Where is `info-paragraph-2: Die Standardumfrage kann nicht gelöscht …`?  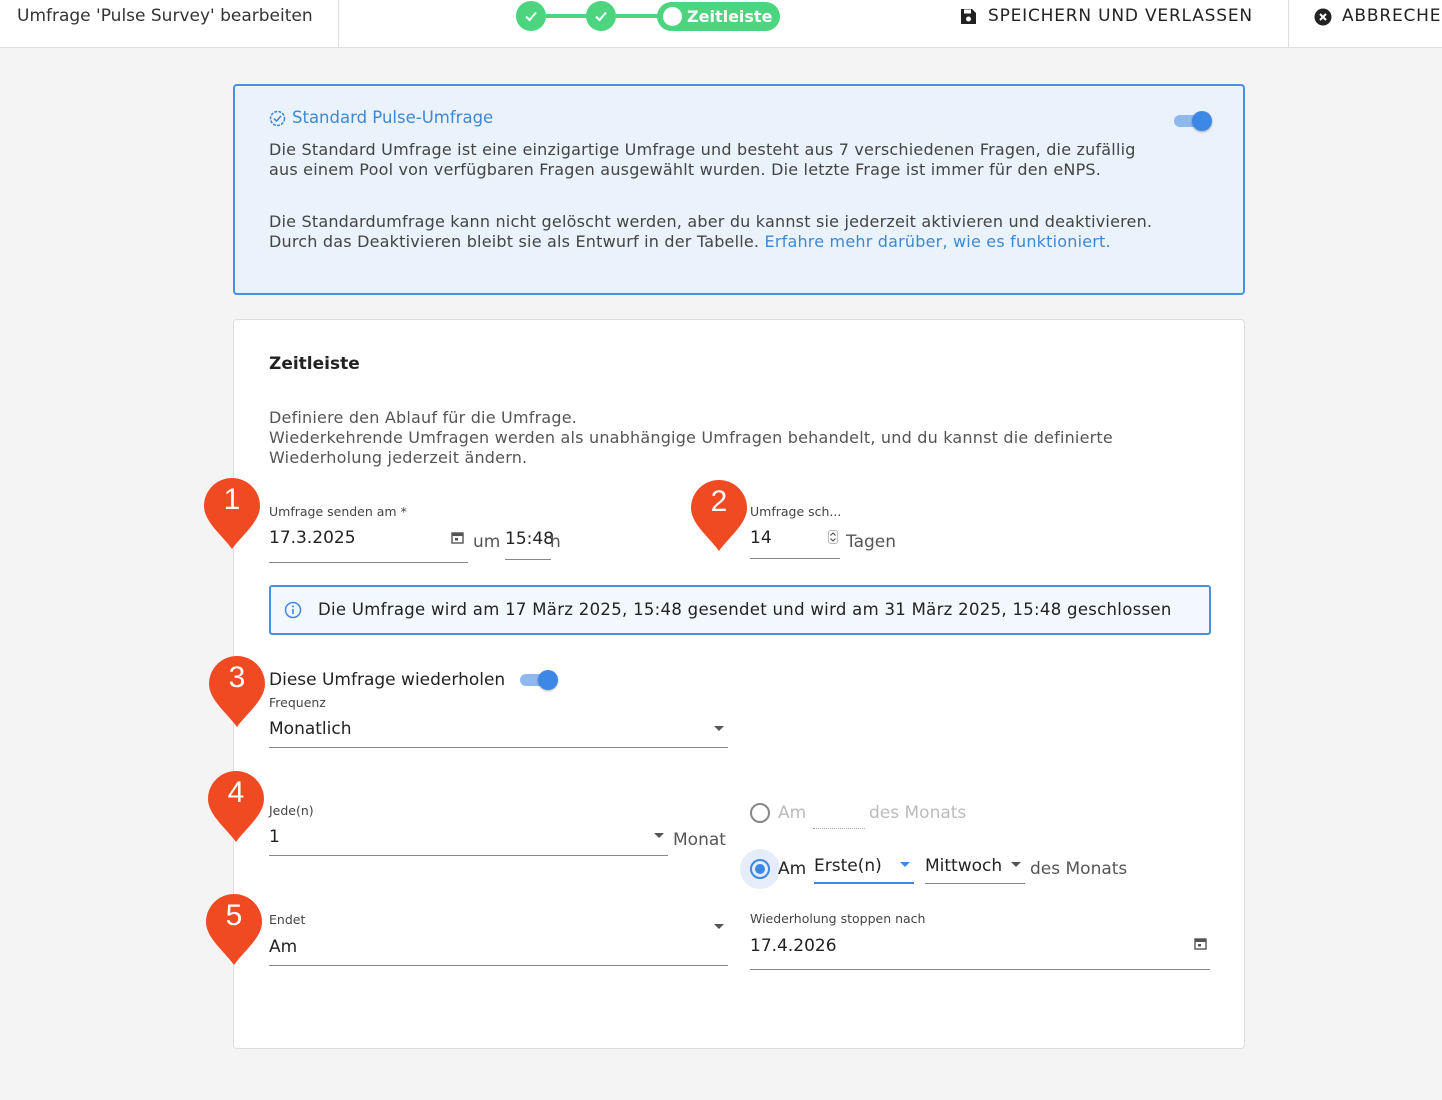 info-paragraph-2: Die Standardumfrage kann nicht gelöscht … is located at coordinates (719, 232).